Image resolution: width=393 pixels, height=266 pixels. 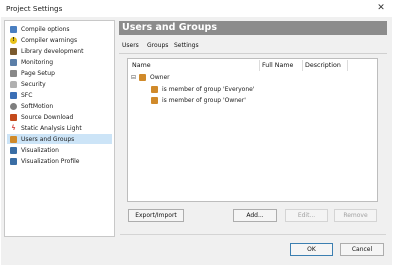 I want to click on sidebar-item-compiler-warnings: ! Compiler warnings, so click(x=59, y=40).